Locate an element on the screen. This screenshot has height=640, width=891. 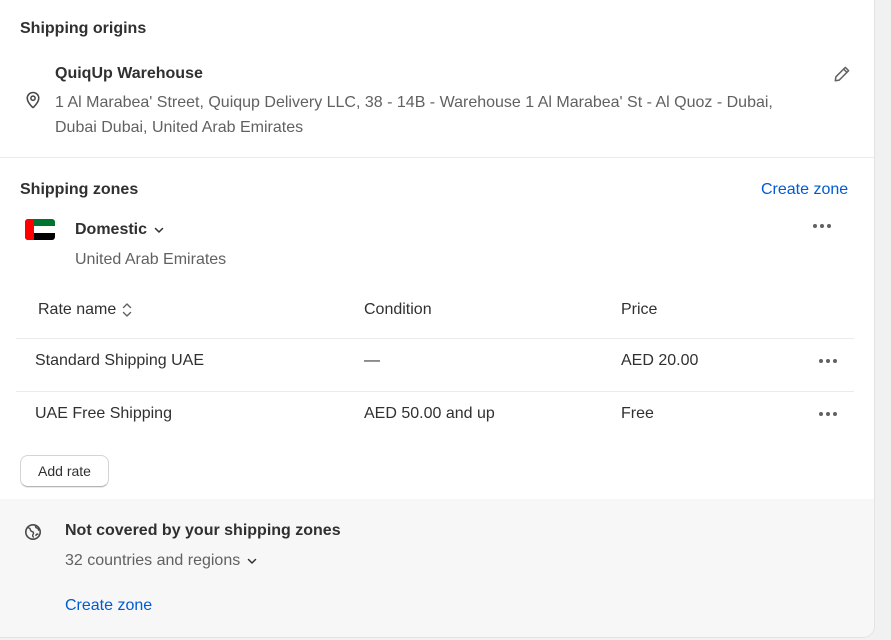
not-covered-summary: 32 countries and regions is located at coordinates (153, 560).